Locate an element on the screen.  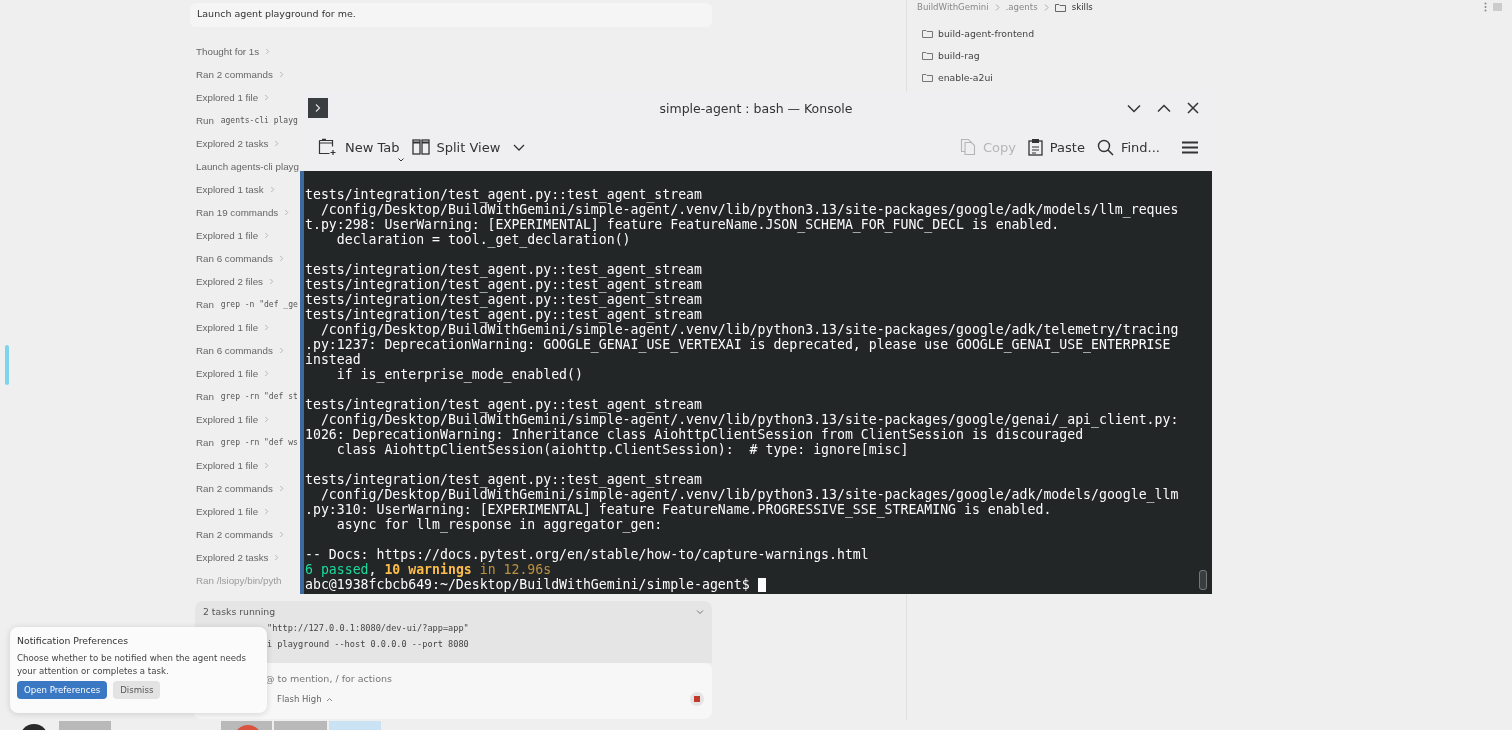
terminal-line: /config/Desktop/BuildWithGemini/simple-agent/.venv/lib/python3.13/site-packages/google/adk/telemetry/tracing is located at coordinates (749, 329).